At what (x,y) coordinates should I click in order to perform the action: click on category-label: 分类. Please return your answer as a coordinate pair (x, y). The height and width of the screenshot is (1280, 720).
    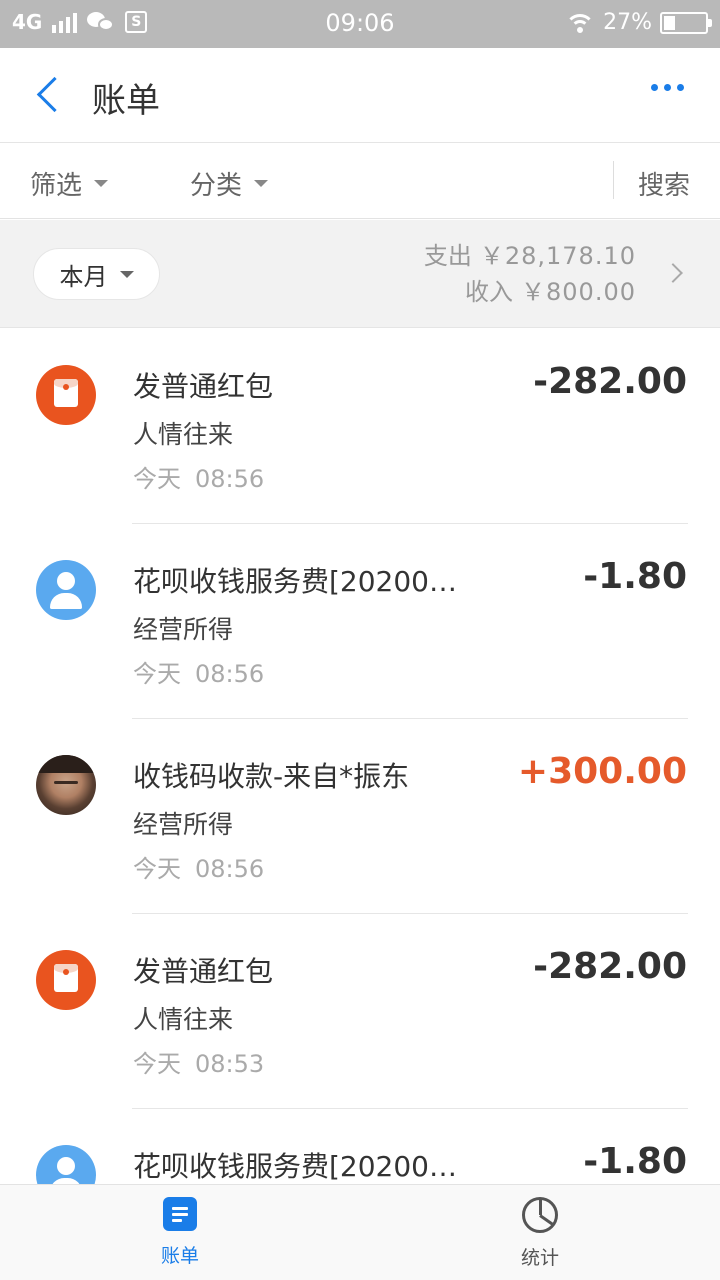
    Looking at the image, I should click on (216, 186).